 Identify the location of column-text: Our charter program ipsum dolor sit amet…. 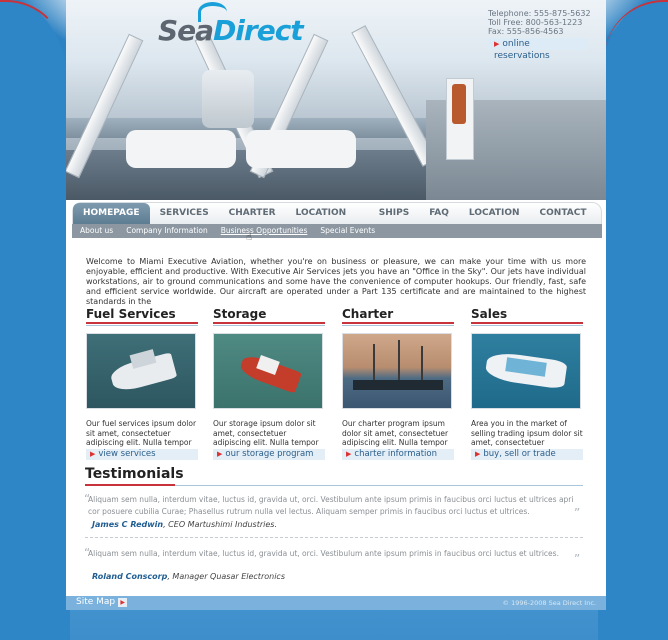
(395, 433).